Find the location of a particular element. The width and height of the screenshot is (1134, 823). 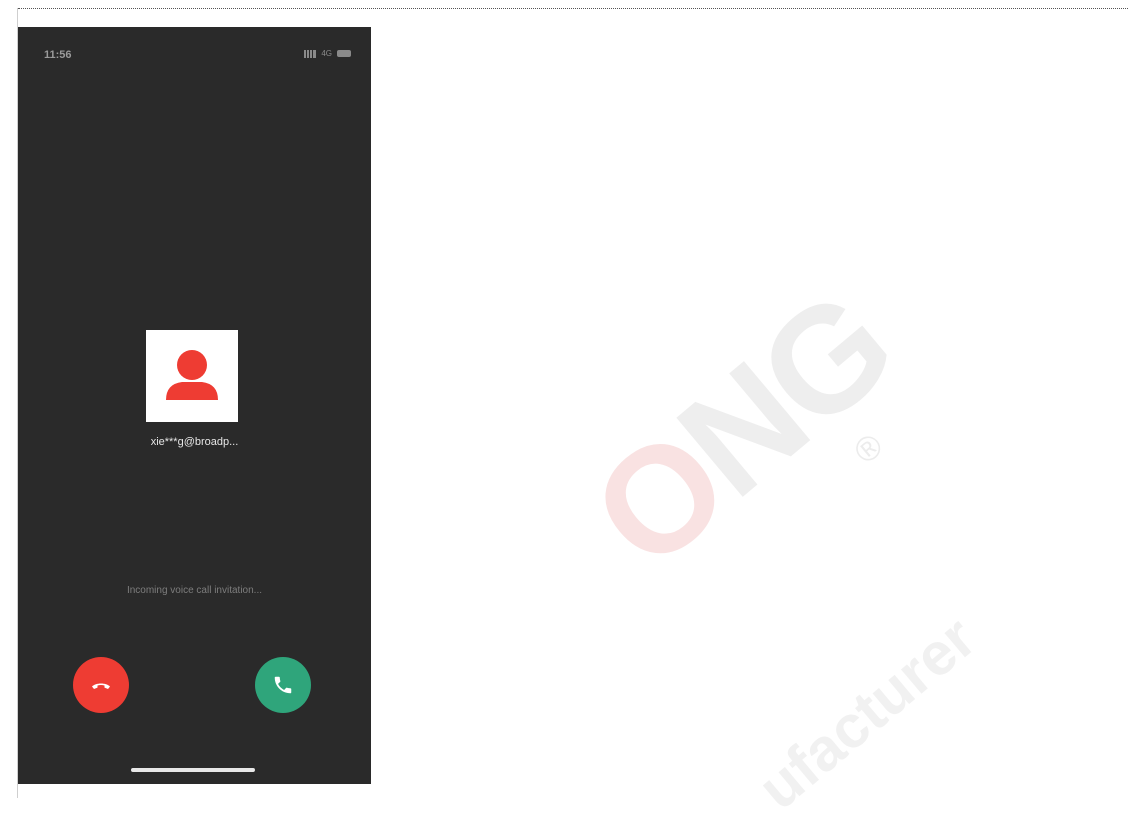

status-time: 11:56 is located at coordinates (58, 55).